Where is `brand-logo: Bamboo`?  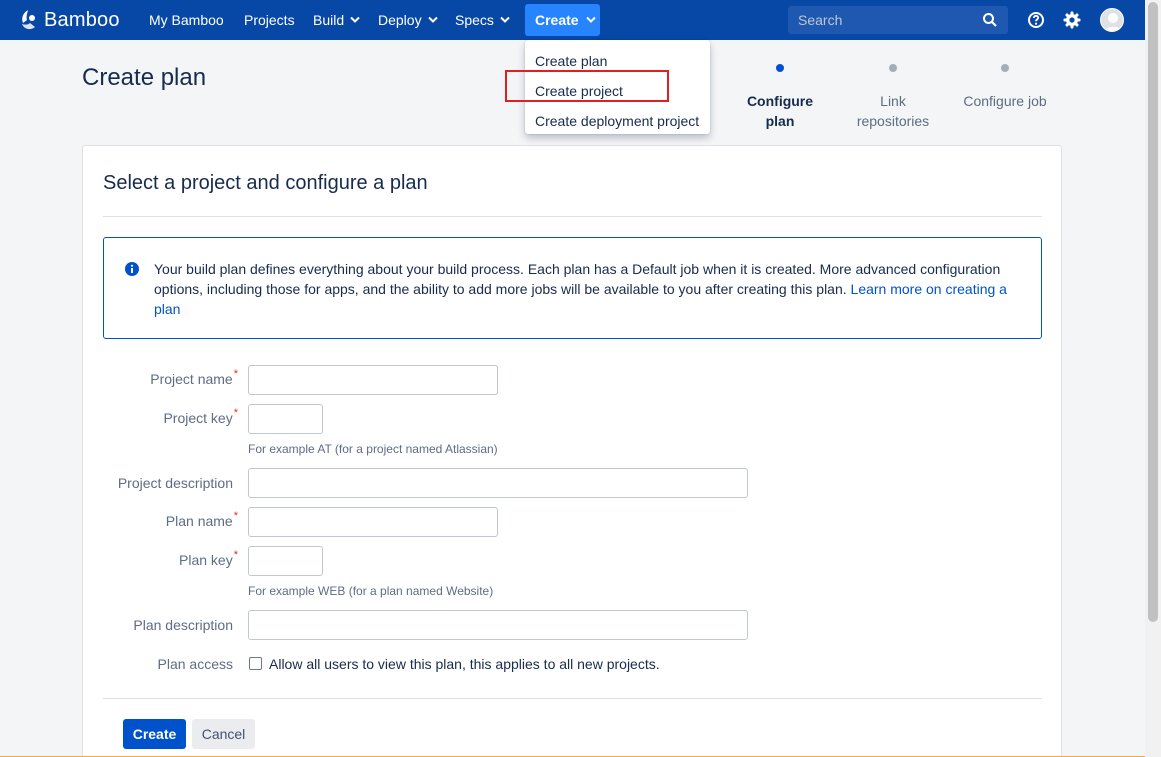 brand-logo: Bamboo is located at coordinates (69, 20).